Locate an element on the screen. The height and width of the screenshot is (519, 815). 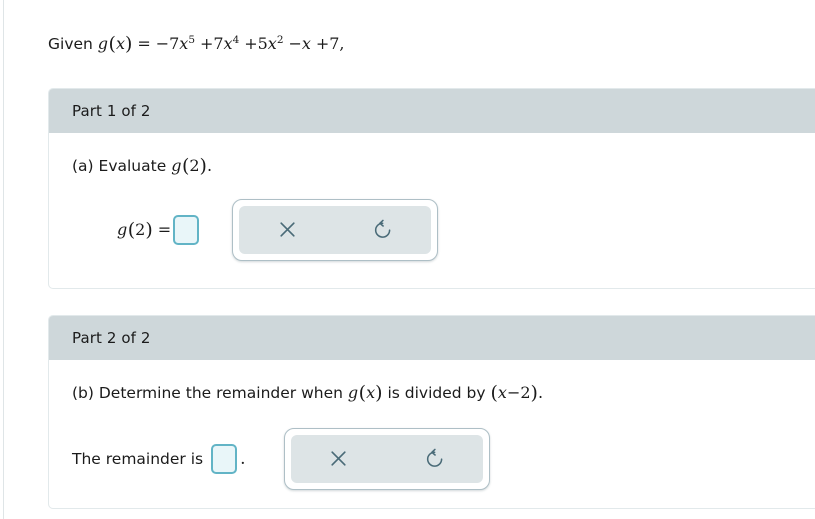
part-2-divided-by-text: is divided by is located at coordinates (436, 393).